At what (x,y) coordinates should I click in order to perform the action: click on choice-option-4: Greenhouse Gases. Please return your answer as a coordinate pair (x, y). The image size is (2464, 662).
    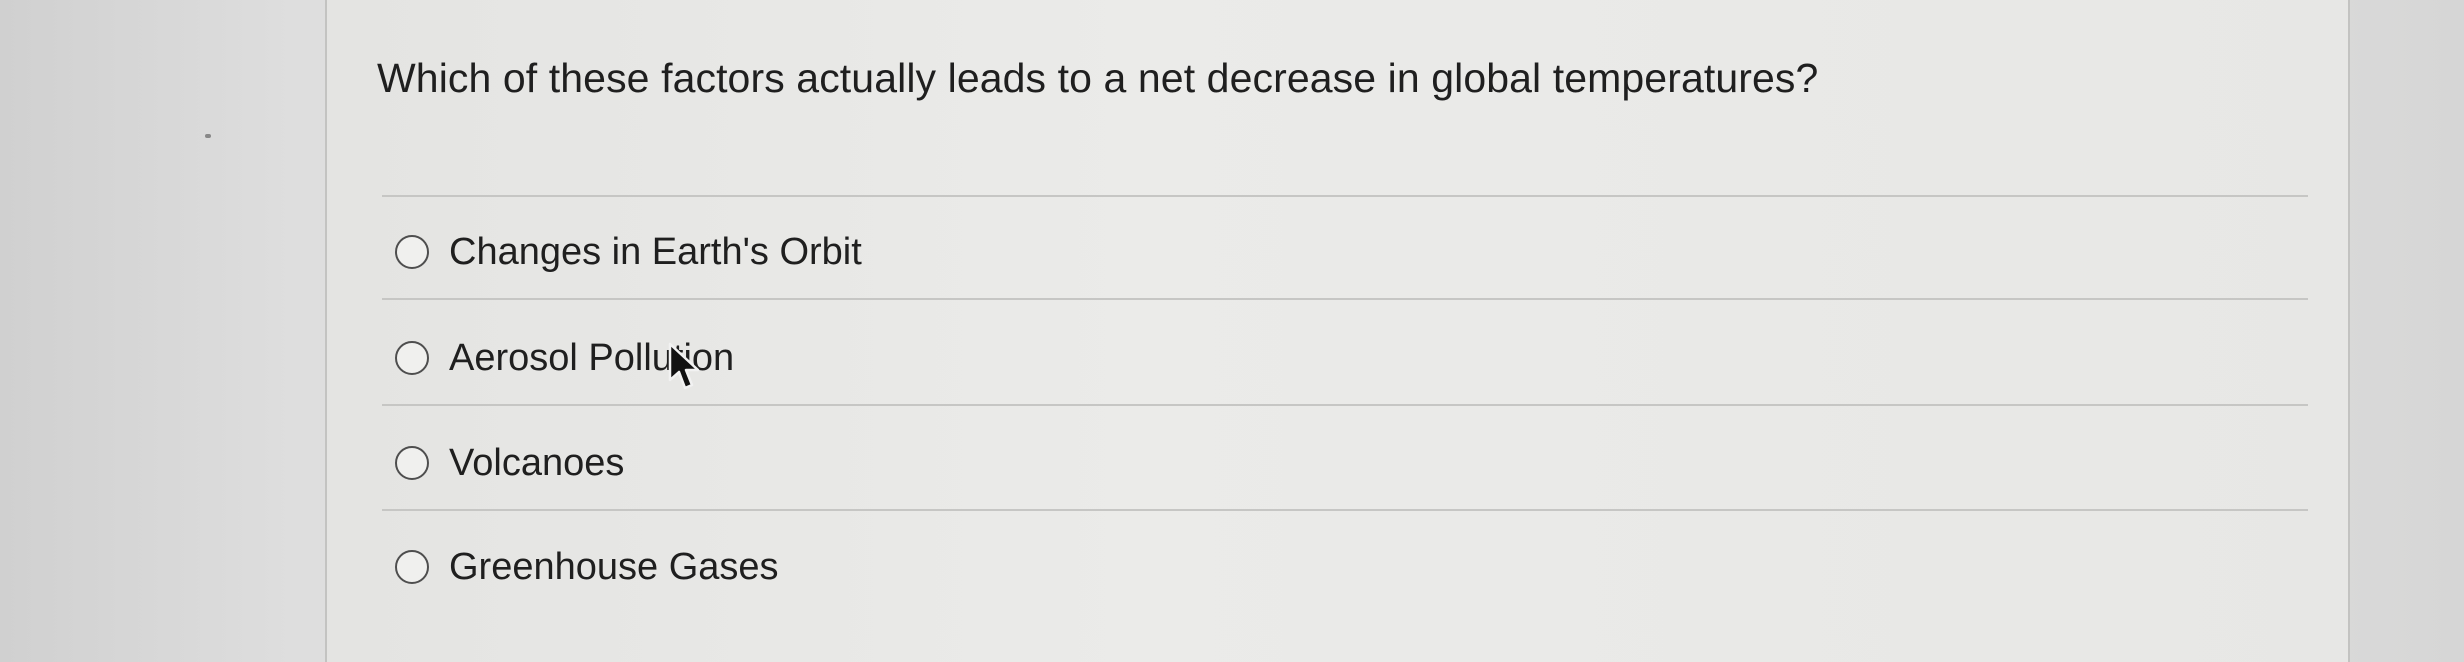
    Looking at the image, I should click on (587, 567).